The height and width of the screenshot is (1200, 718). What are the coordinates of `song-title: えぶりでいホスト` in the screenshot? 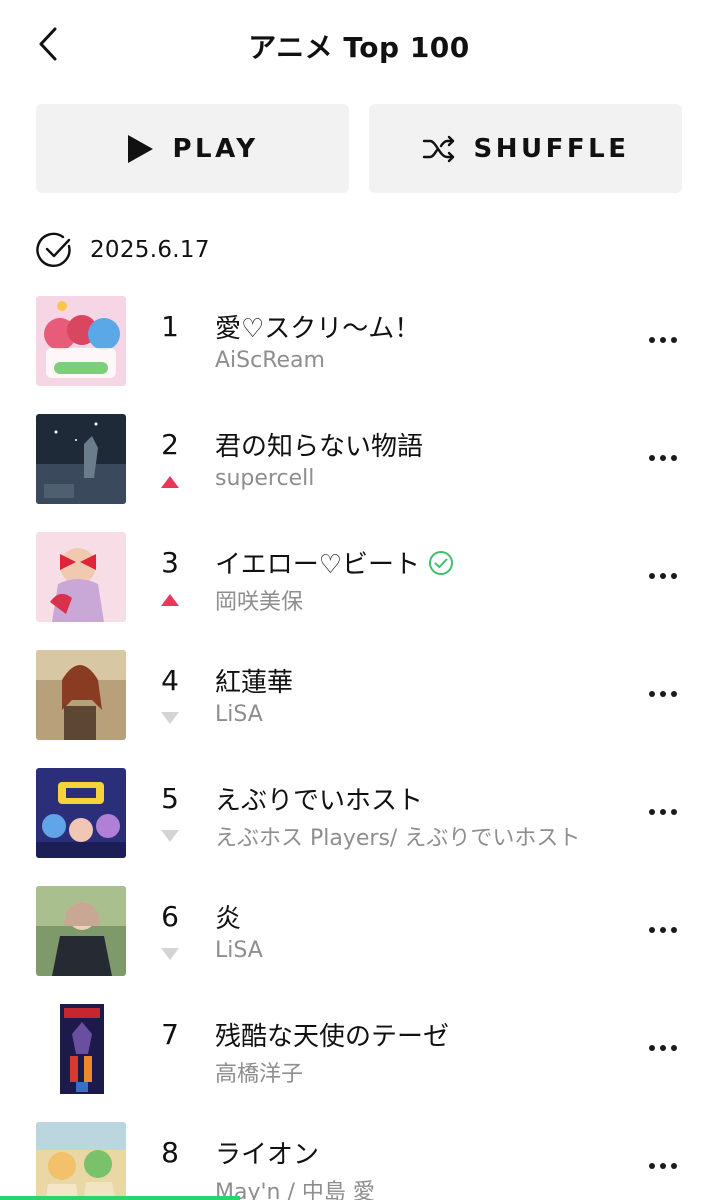 It's located at (319, 798).